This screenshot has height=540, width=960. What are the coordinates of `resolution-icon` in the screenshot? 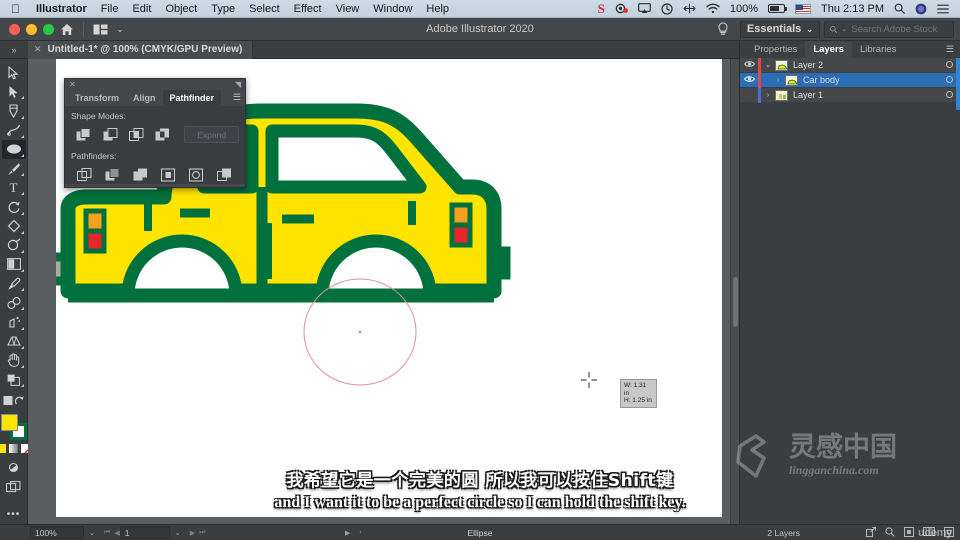 It's located at (689, 8).